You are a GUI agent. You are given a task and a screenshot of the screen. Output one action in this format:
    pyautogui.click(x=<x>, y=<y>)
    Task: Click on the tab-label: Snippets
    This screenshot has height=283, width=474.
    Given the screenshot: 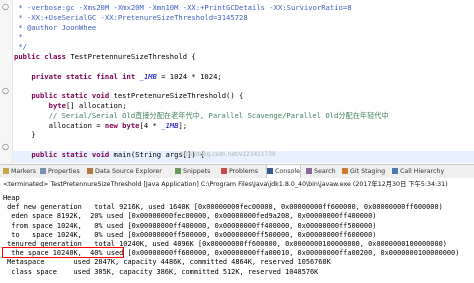 What is the action you would take?
    pyautogui.click(x=197, y=171)
    